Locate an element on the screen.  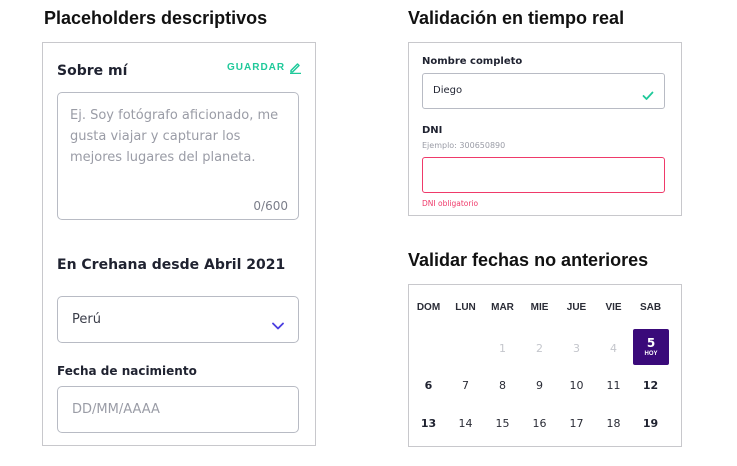
calendar-day: 7 is located at coordinates (465, 385).